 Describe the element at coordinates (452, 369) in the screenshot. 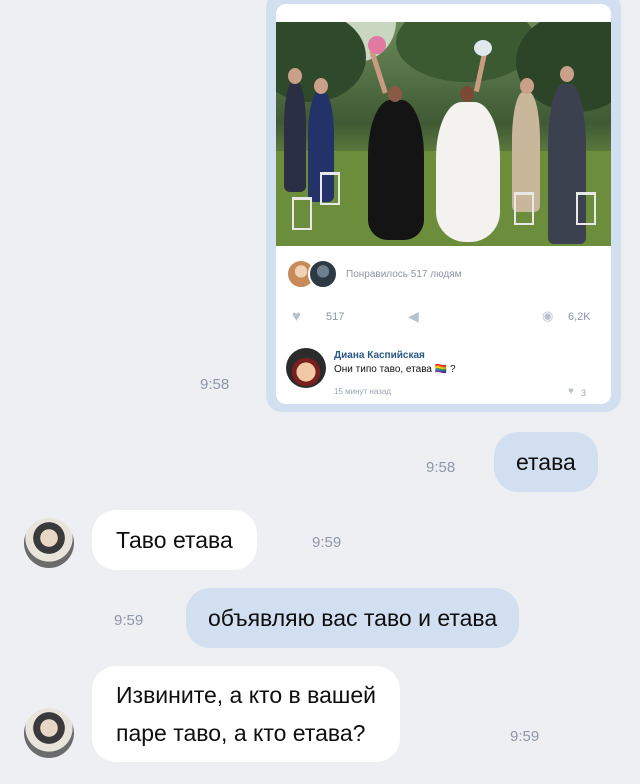

I see `comment-question-mark: ?` at that location.